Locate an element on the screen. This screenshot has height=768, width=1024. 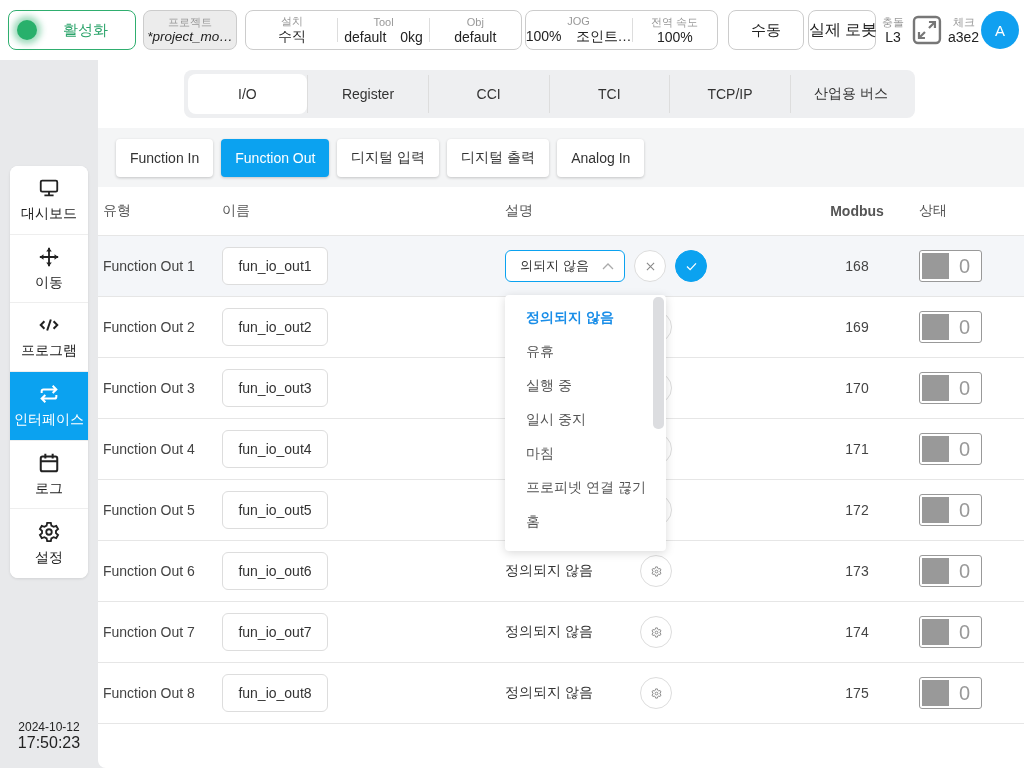
name-input: fun_io_out8 is located at coordinates (275, 693).